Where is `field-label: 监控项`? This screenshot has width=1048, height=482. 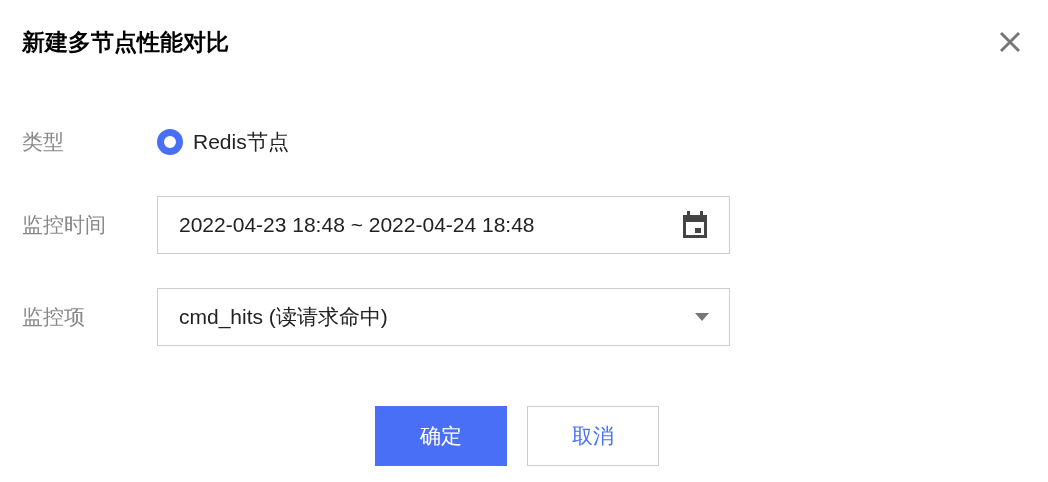
field-label: 监控项 is located at coordinates (54, 317).